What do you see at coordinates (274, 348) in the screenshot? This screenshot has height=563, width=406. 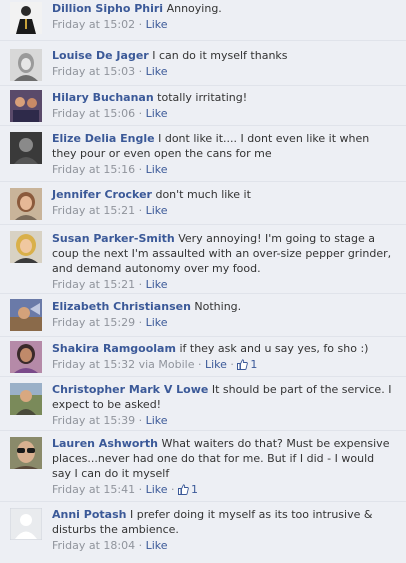 I see `comment-text: if they ask and u say yes, fo sho :)` at bounding box center [274, 348].